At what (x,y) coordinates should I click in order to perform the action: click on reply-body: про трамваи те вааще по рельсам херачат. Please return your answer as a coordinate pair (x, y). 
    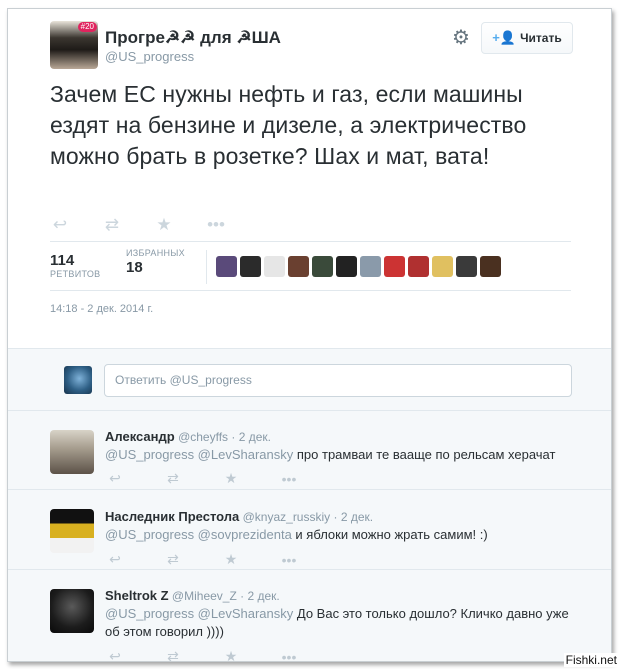
    Looking at the image, I should click on (424, 454).